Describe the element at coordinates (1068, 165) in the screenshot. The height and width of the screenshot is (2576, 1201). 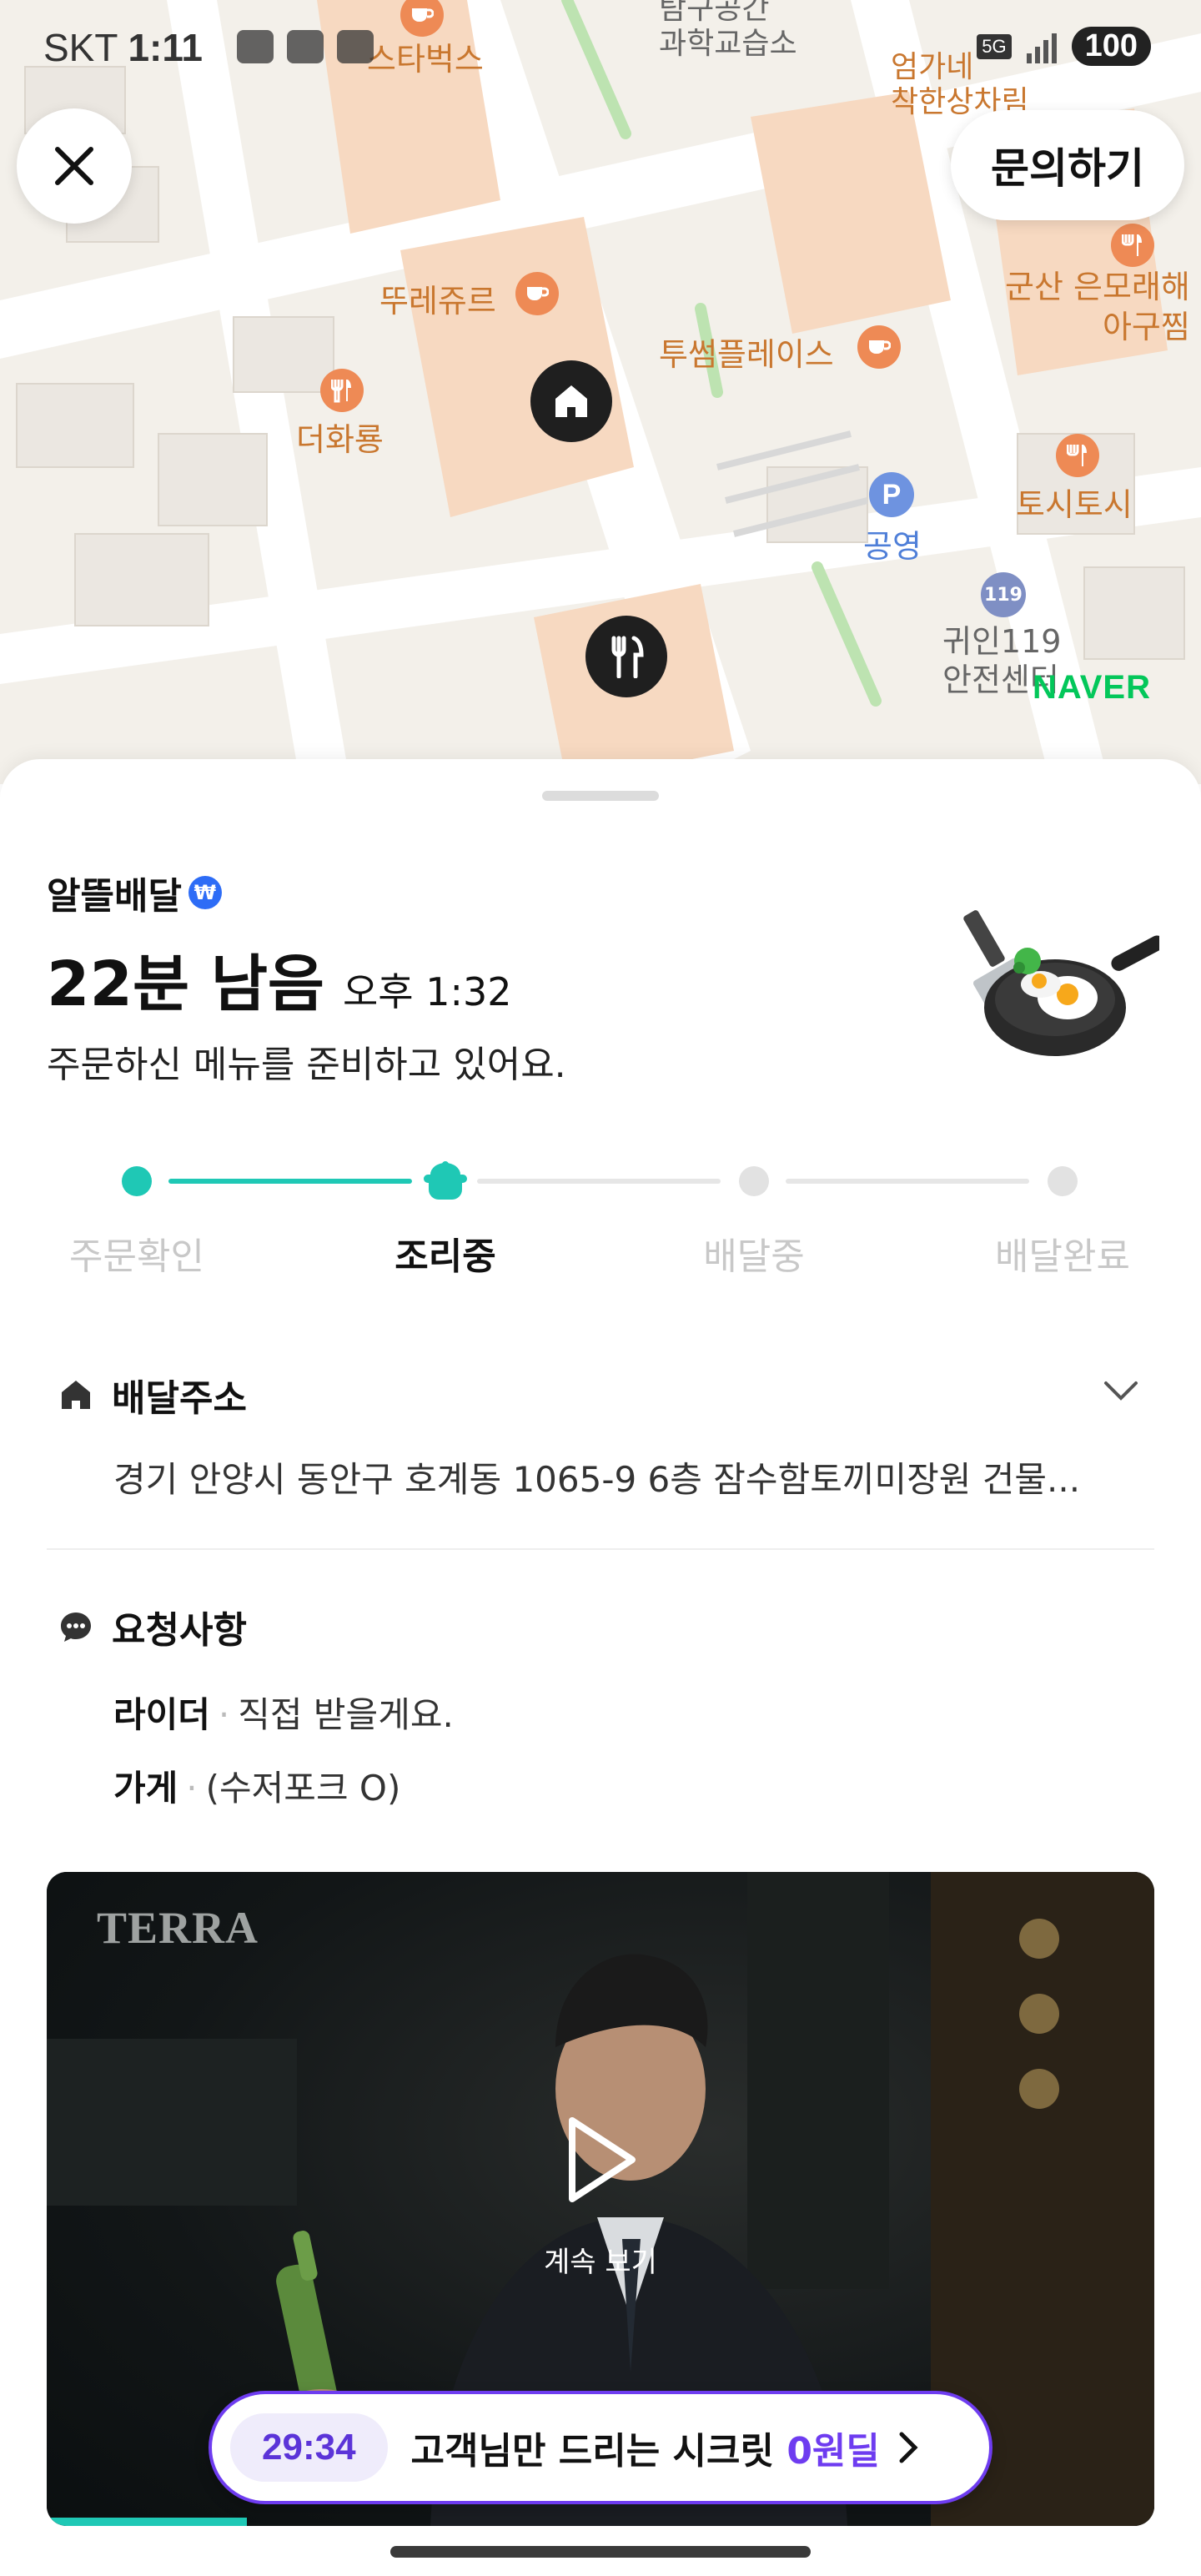
I see `inquiry-button: 문의하기` at that location.